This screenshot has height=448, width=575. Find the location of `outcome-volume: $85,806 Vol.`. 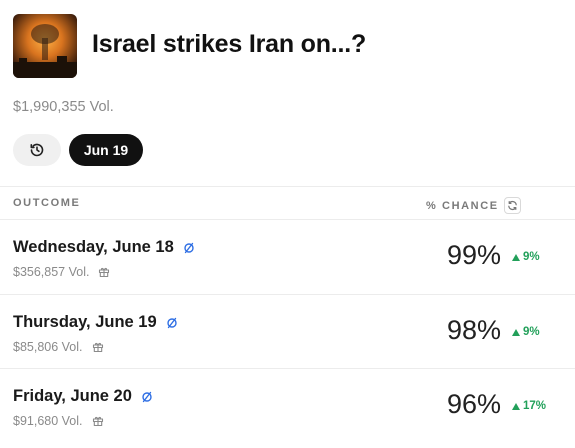

outcome-volume: $85,806 Vol. is located at coordinates (48, 347).